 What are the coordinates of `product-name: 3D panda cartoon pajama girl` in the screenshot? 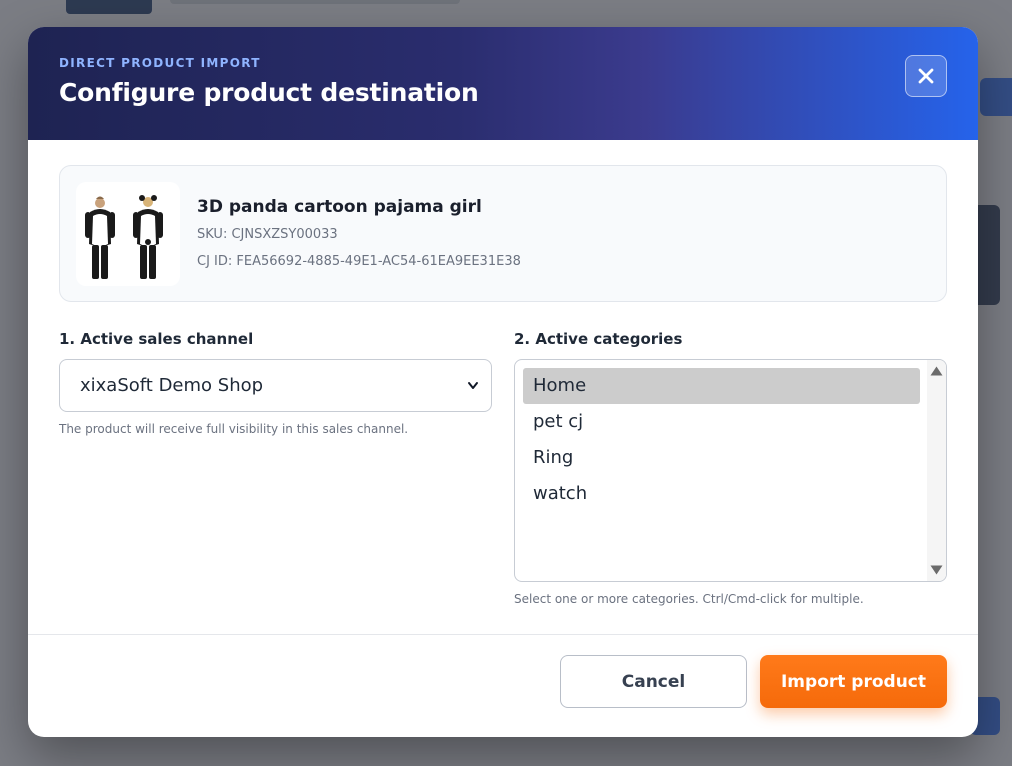 It's located at (339, 207).